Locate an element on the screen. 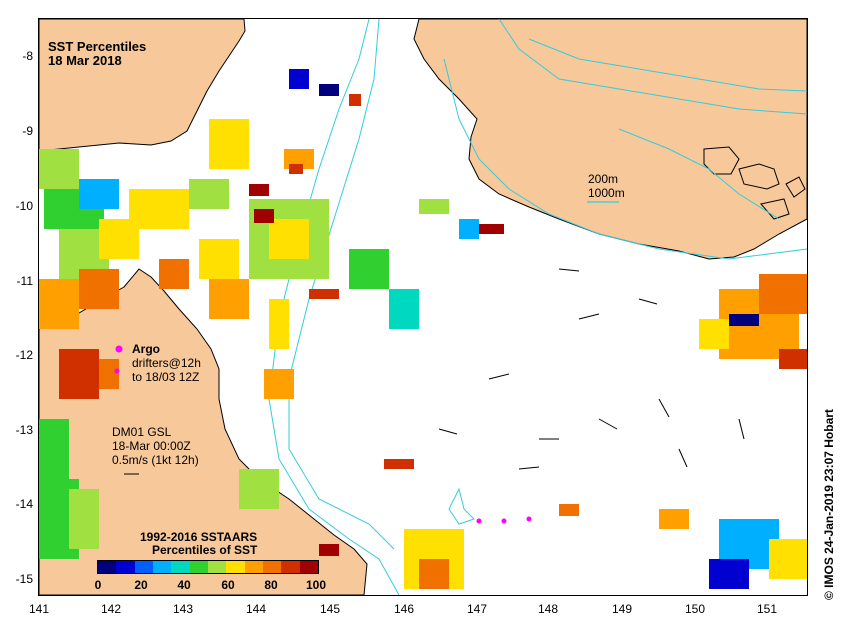 The width and height of the screenshot is (847, 628). argo-line1: drifters@12h is located at coordinates (166, 363).